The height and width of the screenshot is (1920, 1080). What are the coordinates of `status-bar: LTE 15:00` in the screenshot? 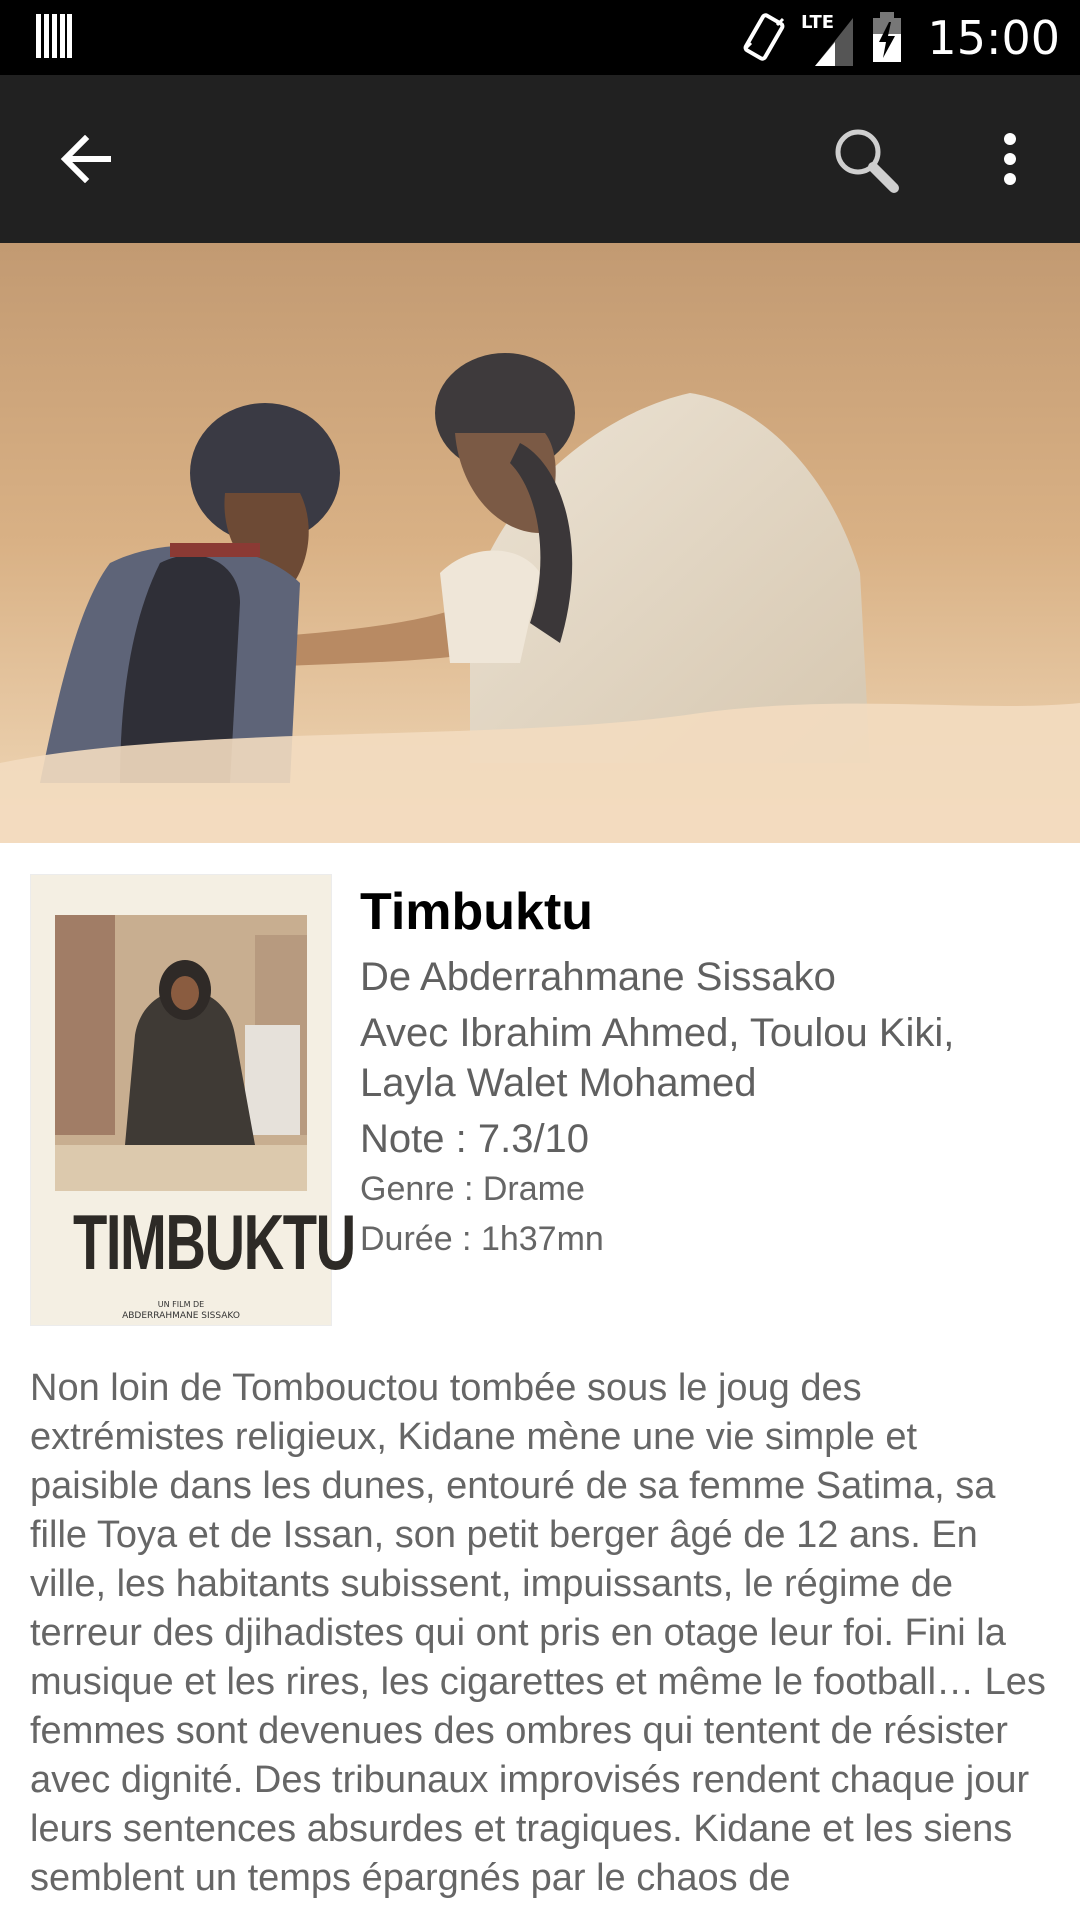 It's located at (540, 37).